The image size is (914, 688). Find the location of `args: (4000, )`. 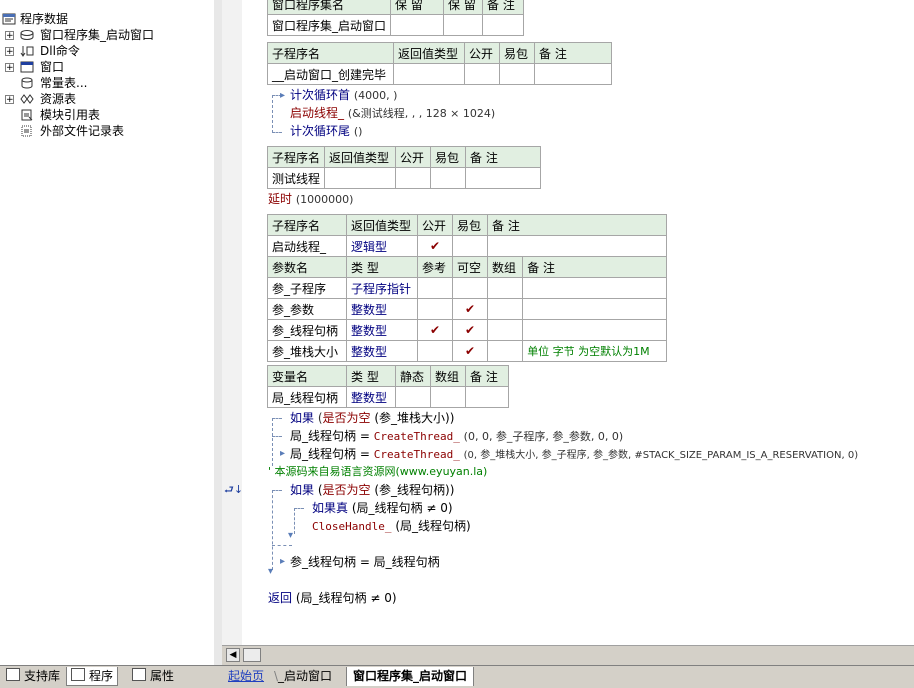

args: (4000, ) is located at coordinates (375, 95).